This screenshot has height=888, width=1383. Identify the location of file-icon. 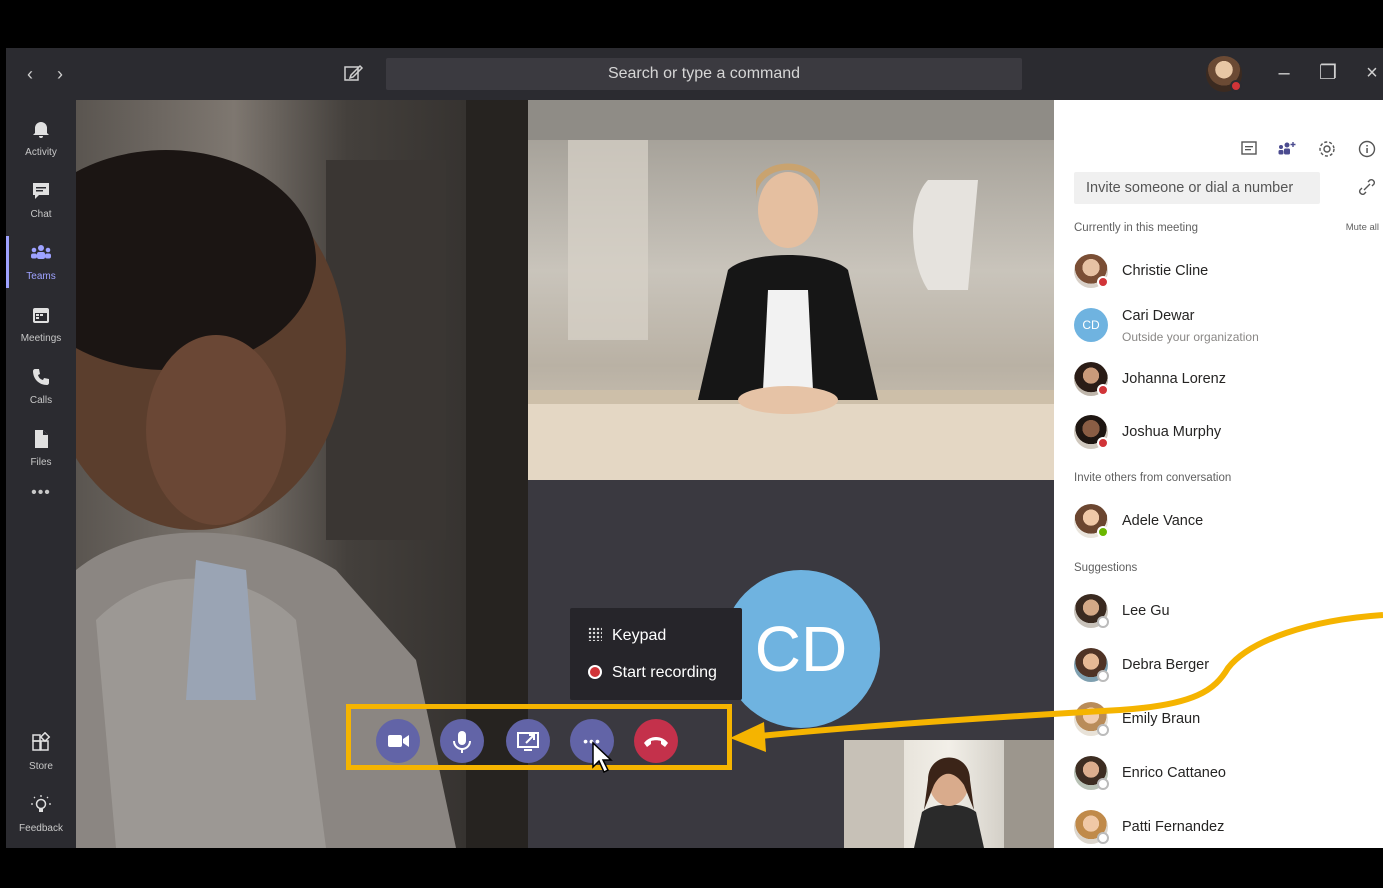
(41, 439).